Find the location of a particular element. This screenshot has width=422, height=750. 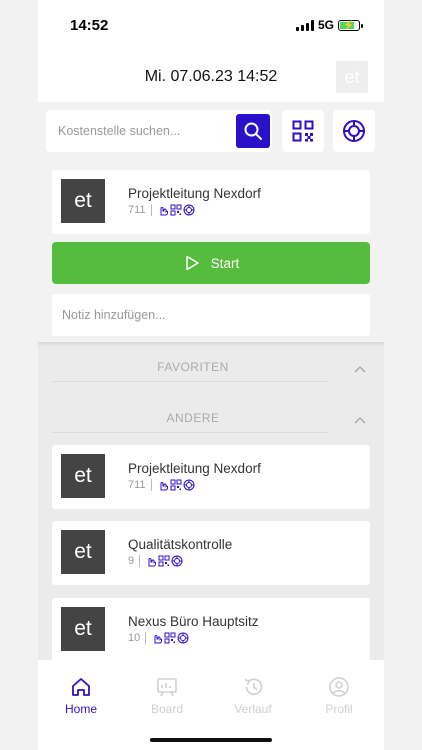

search-box is located at coordinates (159, 131).